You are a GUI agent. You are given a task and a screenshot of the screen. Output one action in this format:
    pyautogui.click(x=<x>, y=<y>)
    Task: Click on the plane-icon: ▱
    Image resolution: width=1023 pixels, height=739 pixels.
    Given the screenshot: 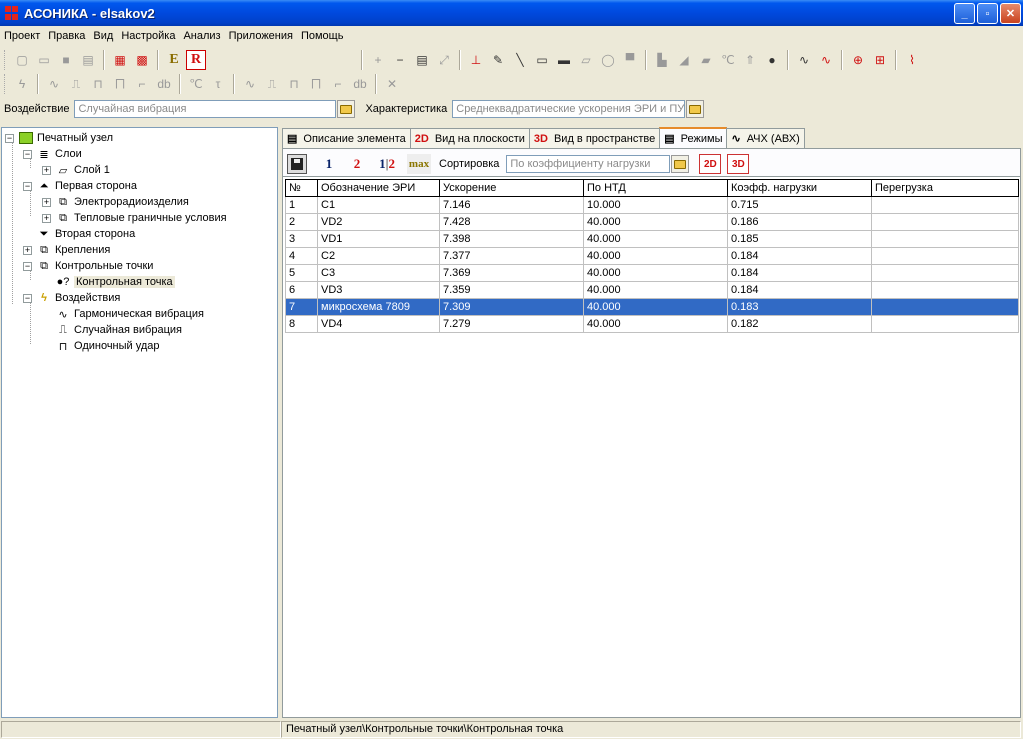 What is the action you would take?
    pyautogui.click(x=586, y=60)
    